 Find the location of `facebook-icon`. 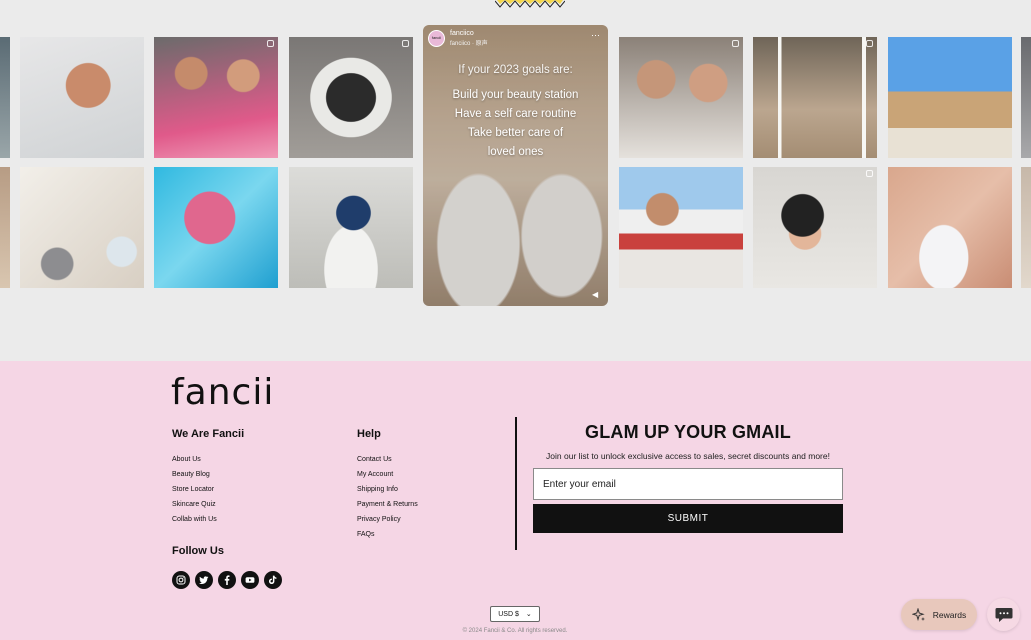

facebook-icon is located at coordinates (227, 580).